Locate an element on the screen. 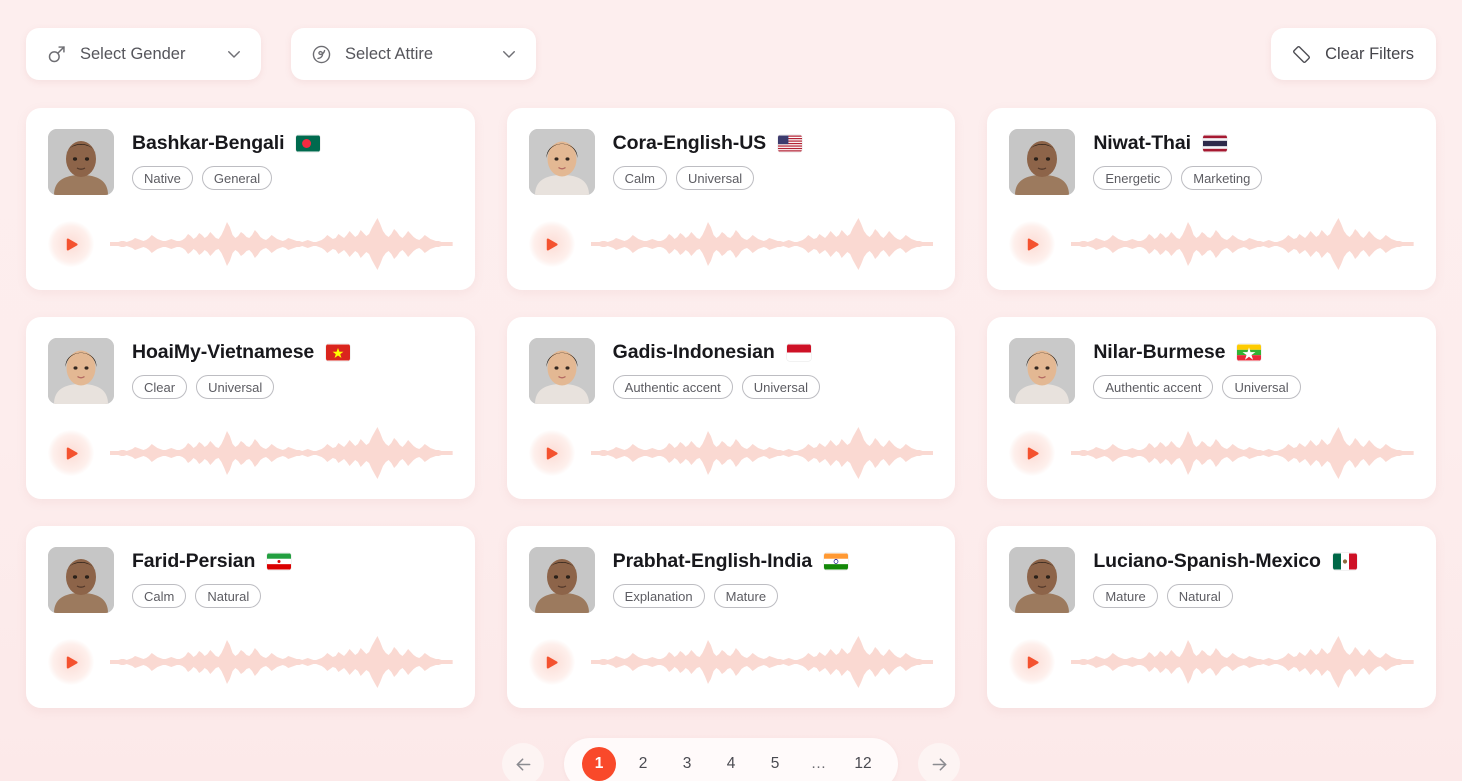 The height and width of the screenshot is (781, 1462). voice-tags: Calm Natural is located at coordinates (211, 596).